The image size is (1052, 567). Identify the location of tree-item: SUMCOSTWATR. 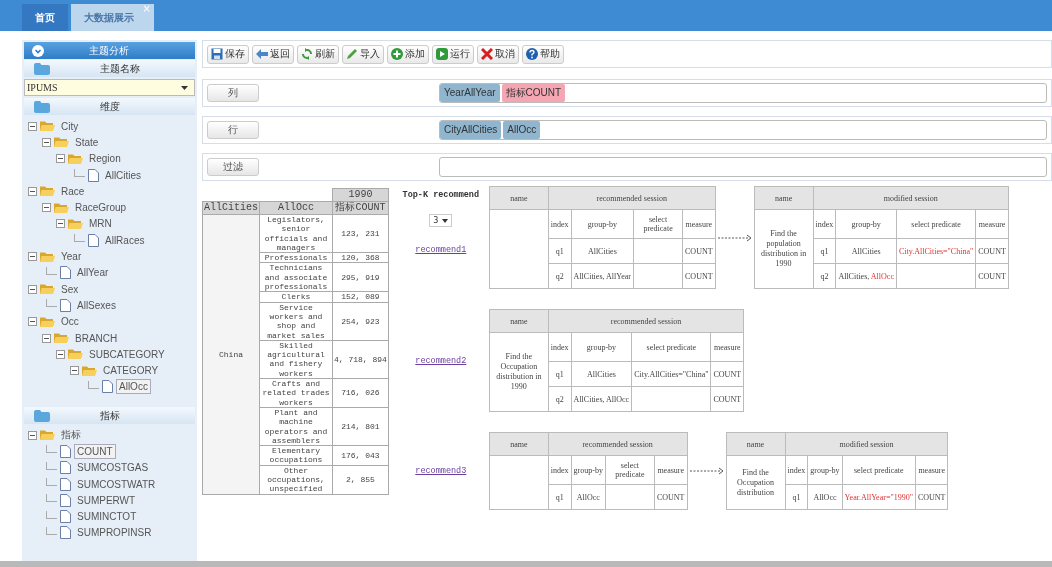
(116, 484).